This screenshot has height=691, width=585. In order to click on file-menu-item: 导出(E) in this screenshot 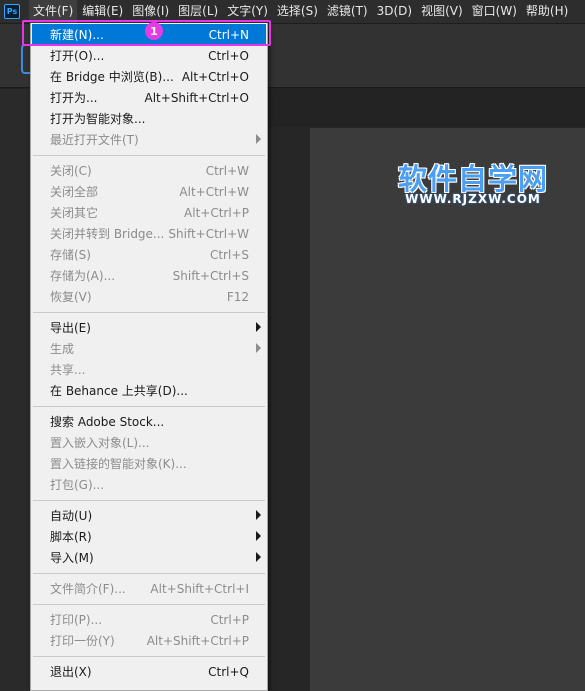, I will do `click(149, 327)`.